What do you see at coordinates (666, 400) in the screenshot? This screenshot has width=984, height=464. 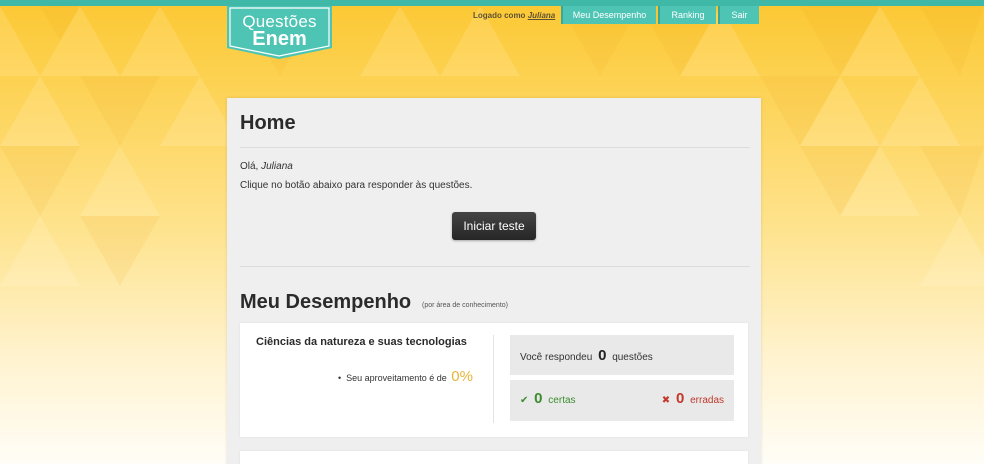 I see `x-icon: ✖` at bounding box center [666, 400].